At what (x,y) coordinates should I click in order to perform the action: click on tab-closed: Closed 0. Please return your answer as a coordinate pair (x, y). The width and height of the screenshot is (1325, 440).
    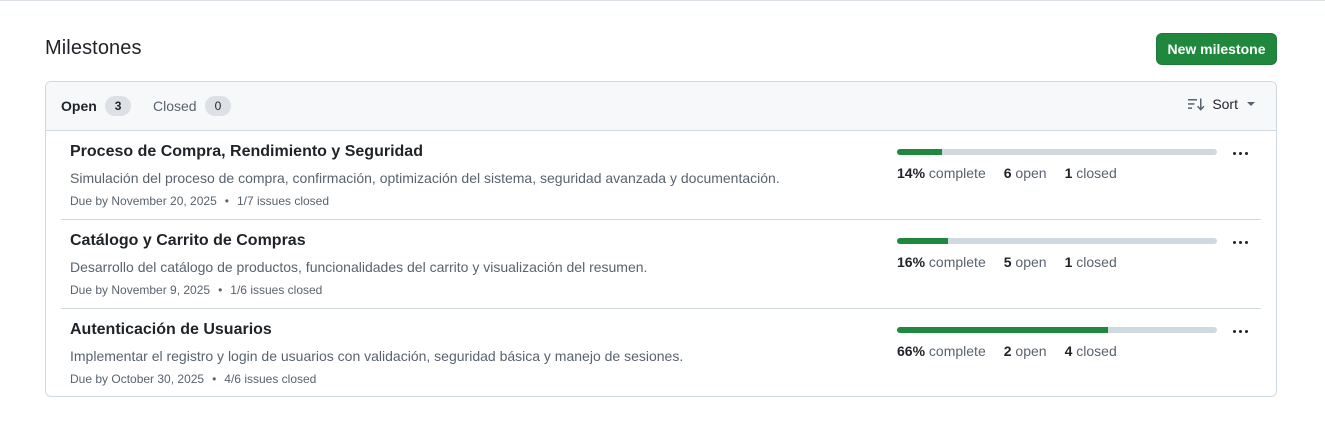
    Looking at the image, I should click on (192, 106).